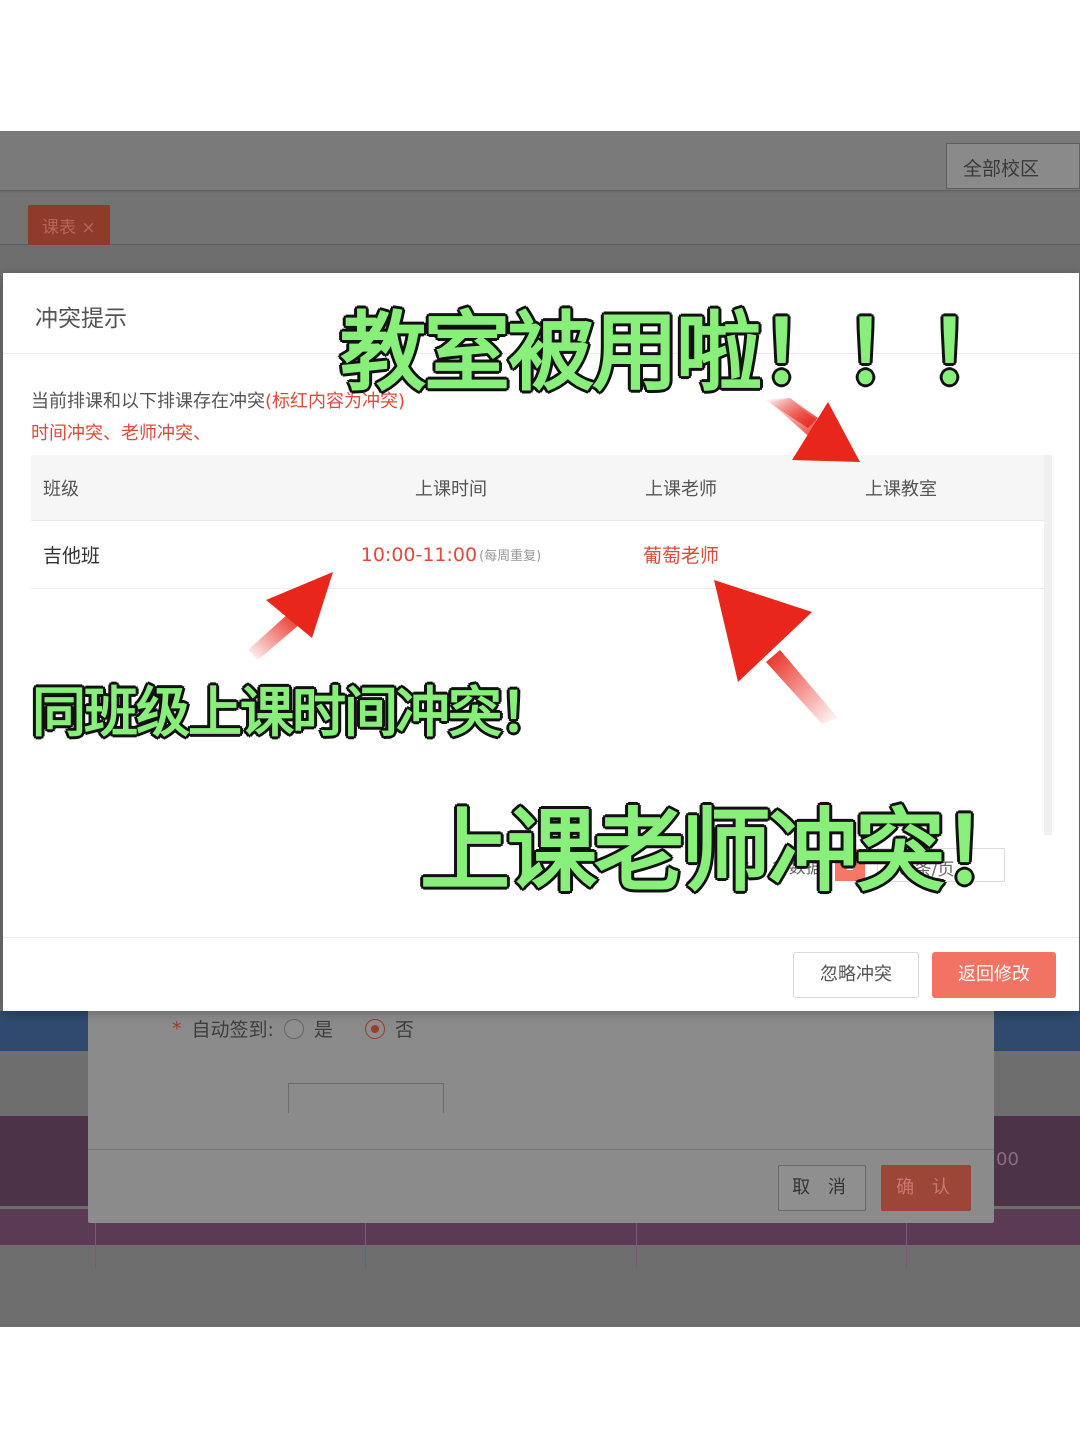 The width and height of the screenshot is (1080, 1440). What do you see at coordinates (726, 851) in the screenshot?
I see `annotation-teacher-conflict: 上课老师冲突！` at bounding box center [726, 851].